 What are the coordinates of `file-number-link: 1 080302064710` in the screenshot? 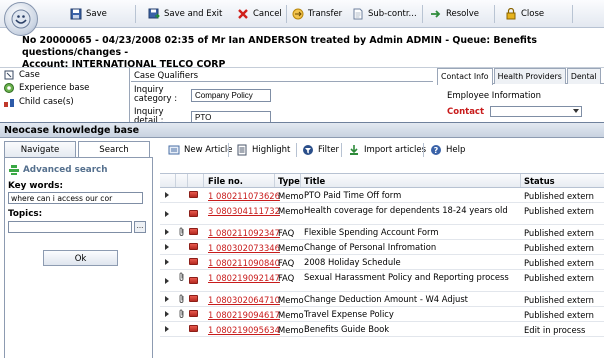 It's located at (244, 300).